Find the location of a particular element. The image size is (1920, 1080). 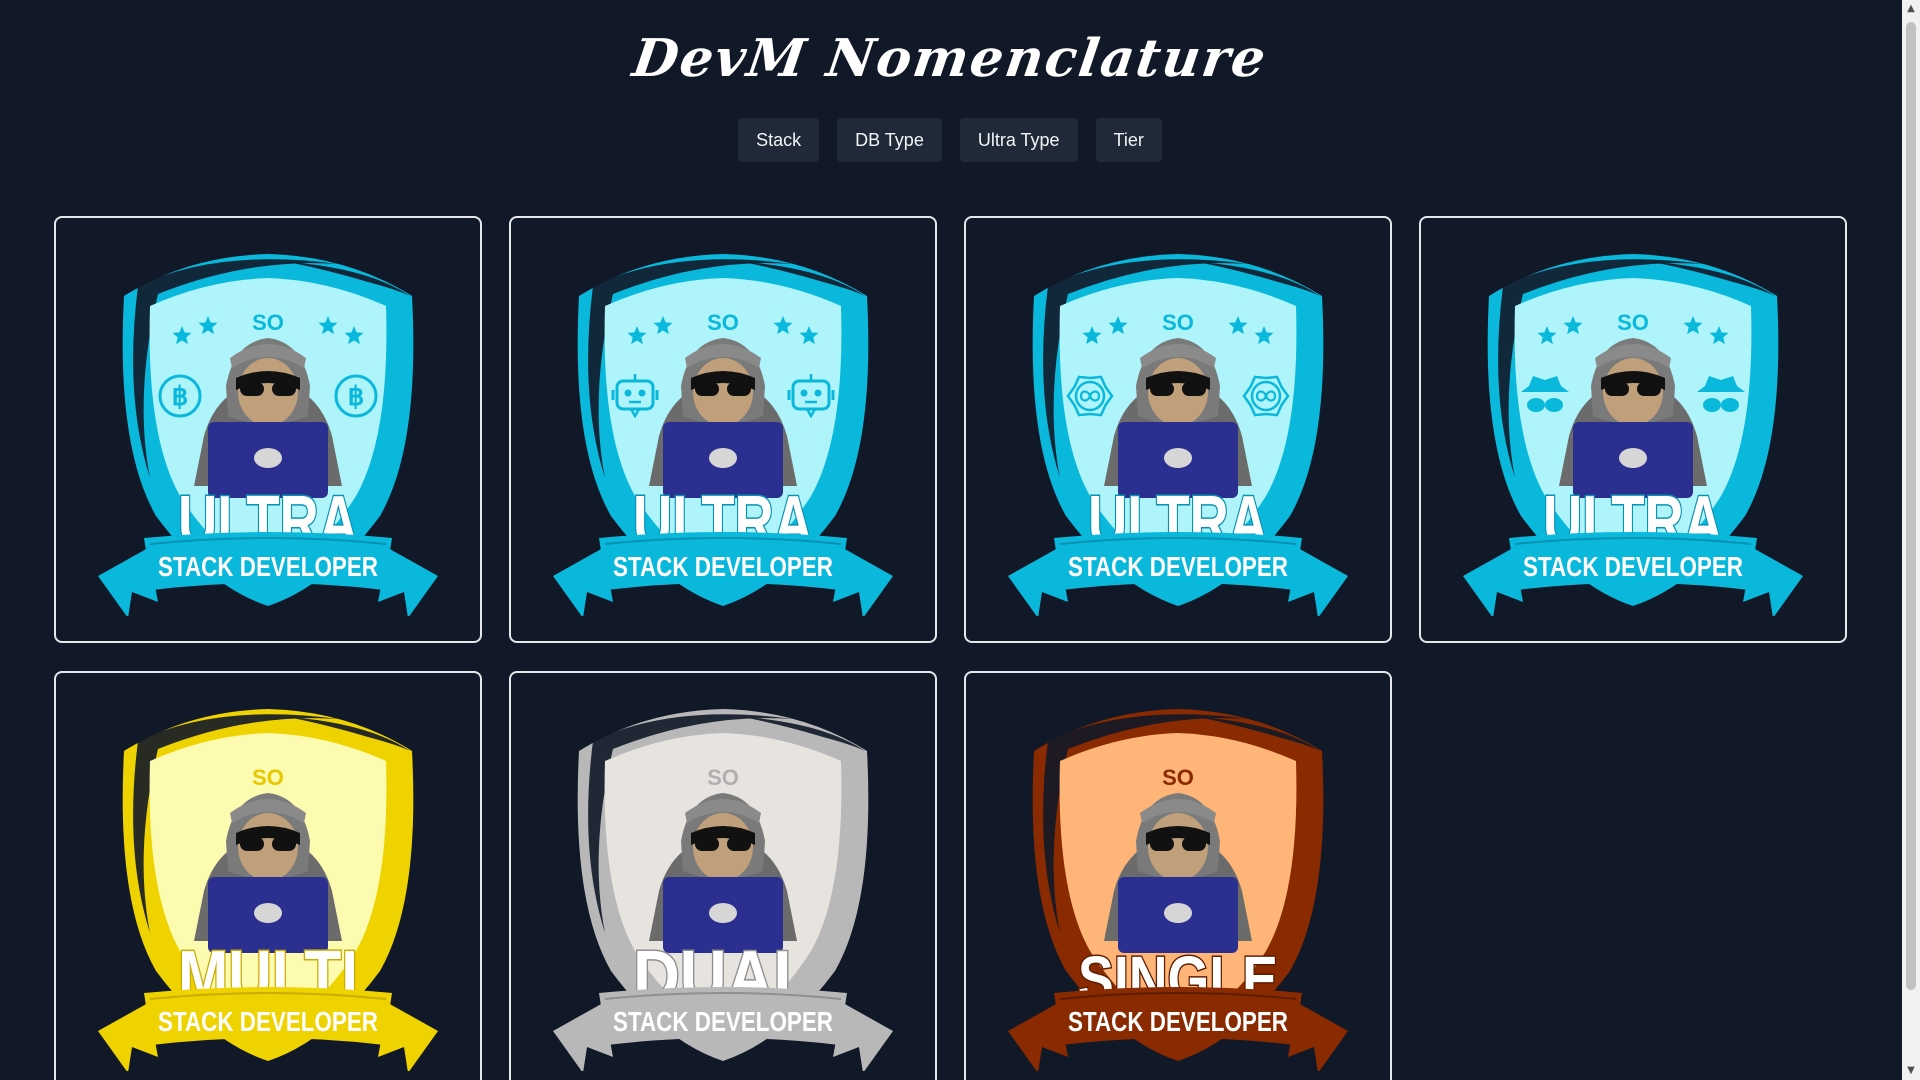

filter-stack-button: Stack is located at coordinates (779, 140).